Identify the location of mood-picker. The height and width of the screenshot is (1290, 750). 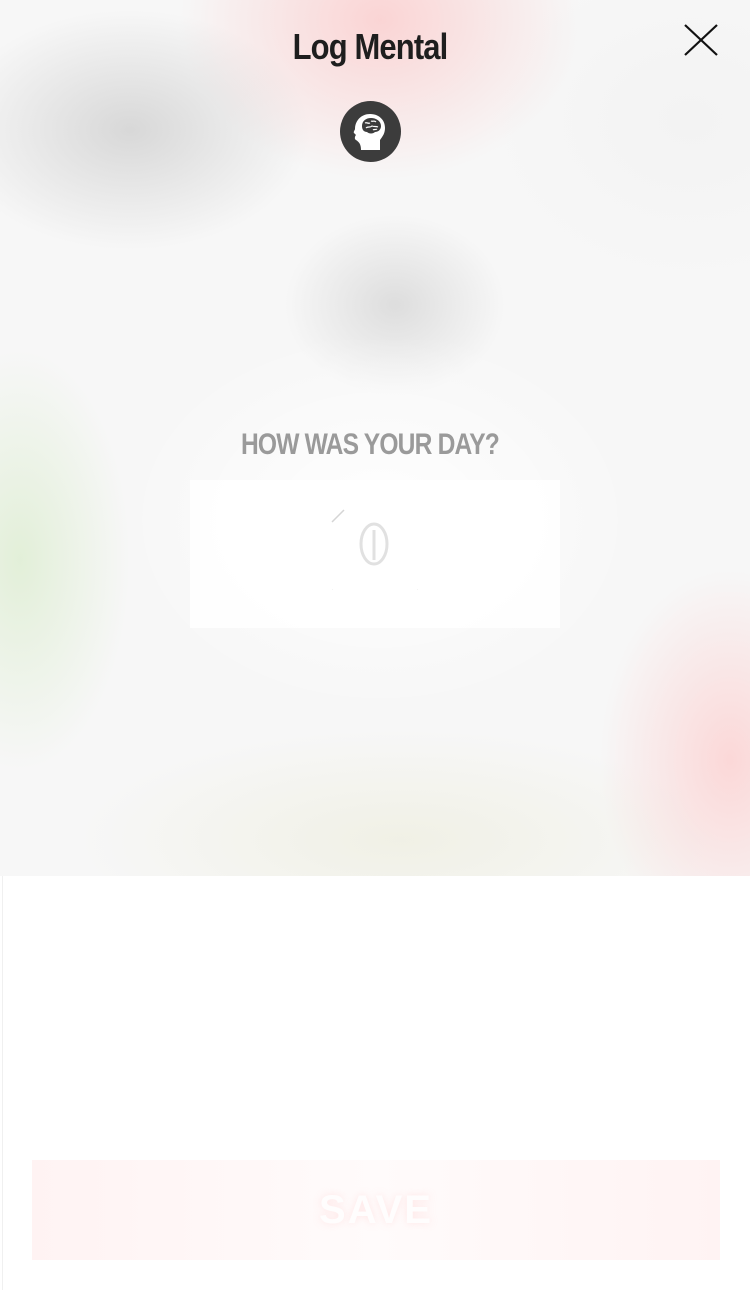
(375, 554).